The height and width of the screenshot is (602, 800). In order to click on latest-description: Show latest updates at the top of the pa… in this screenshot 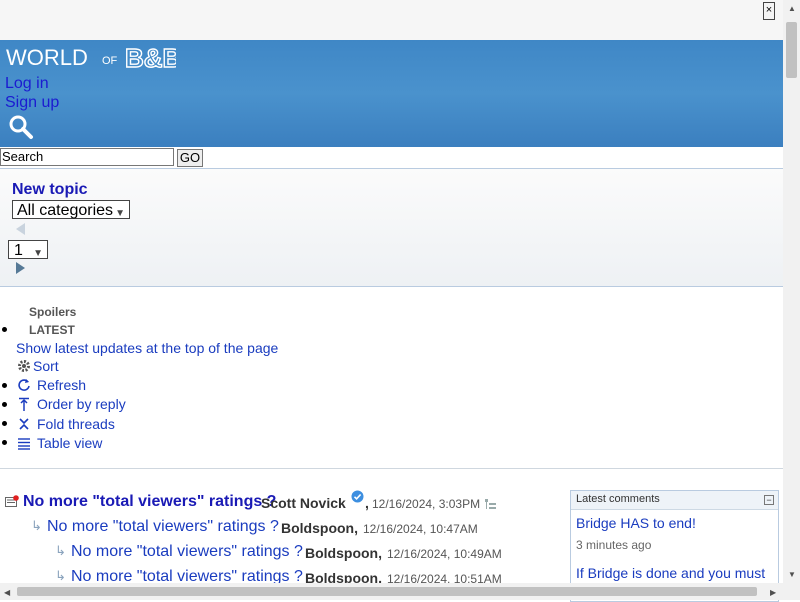, I will do `click(147, 348)`.